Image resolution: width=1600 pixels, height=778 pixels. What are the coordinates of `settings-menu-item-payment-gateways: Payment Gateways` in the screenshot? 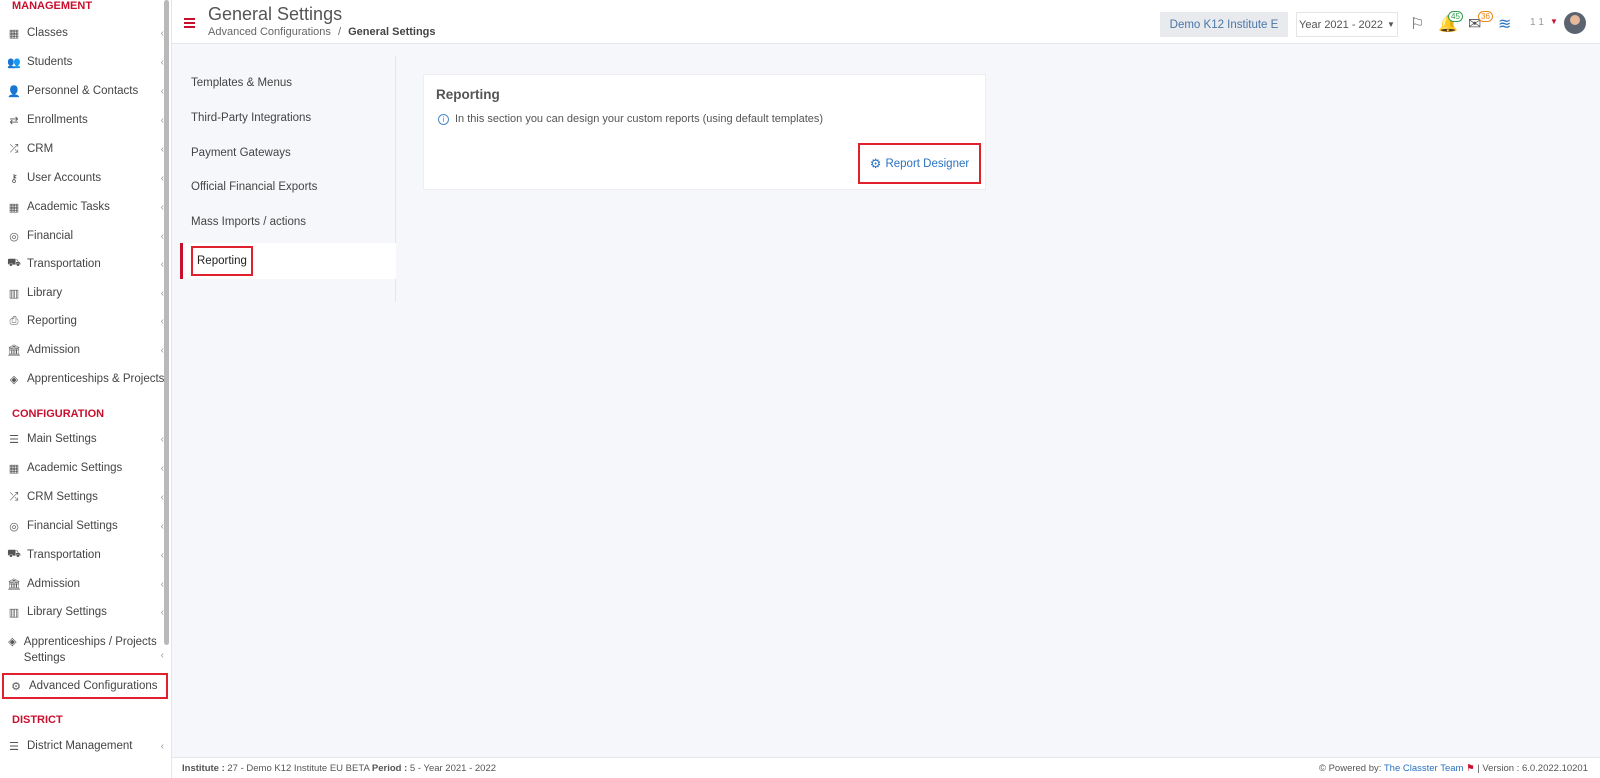 It's located at (288, 153).